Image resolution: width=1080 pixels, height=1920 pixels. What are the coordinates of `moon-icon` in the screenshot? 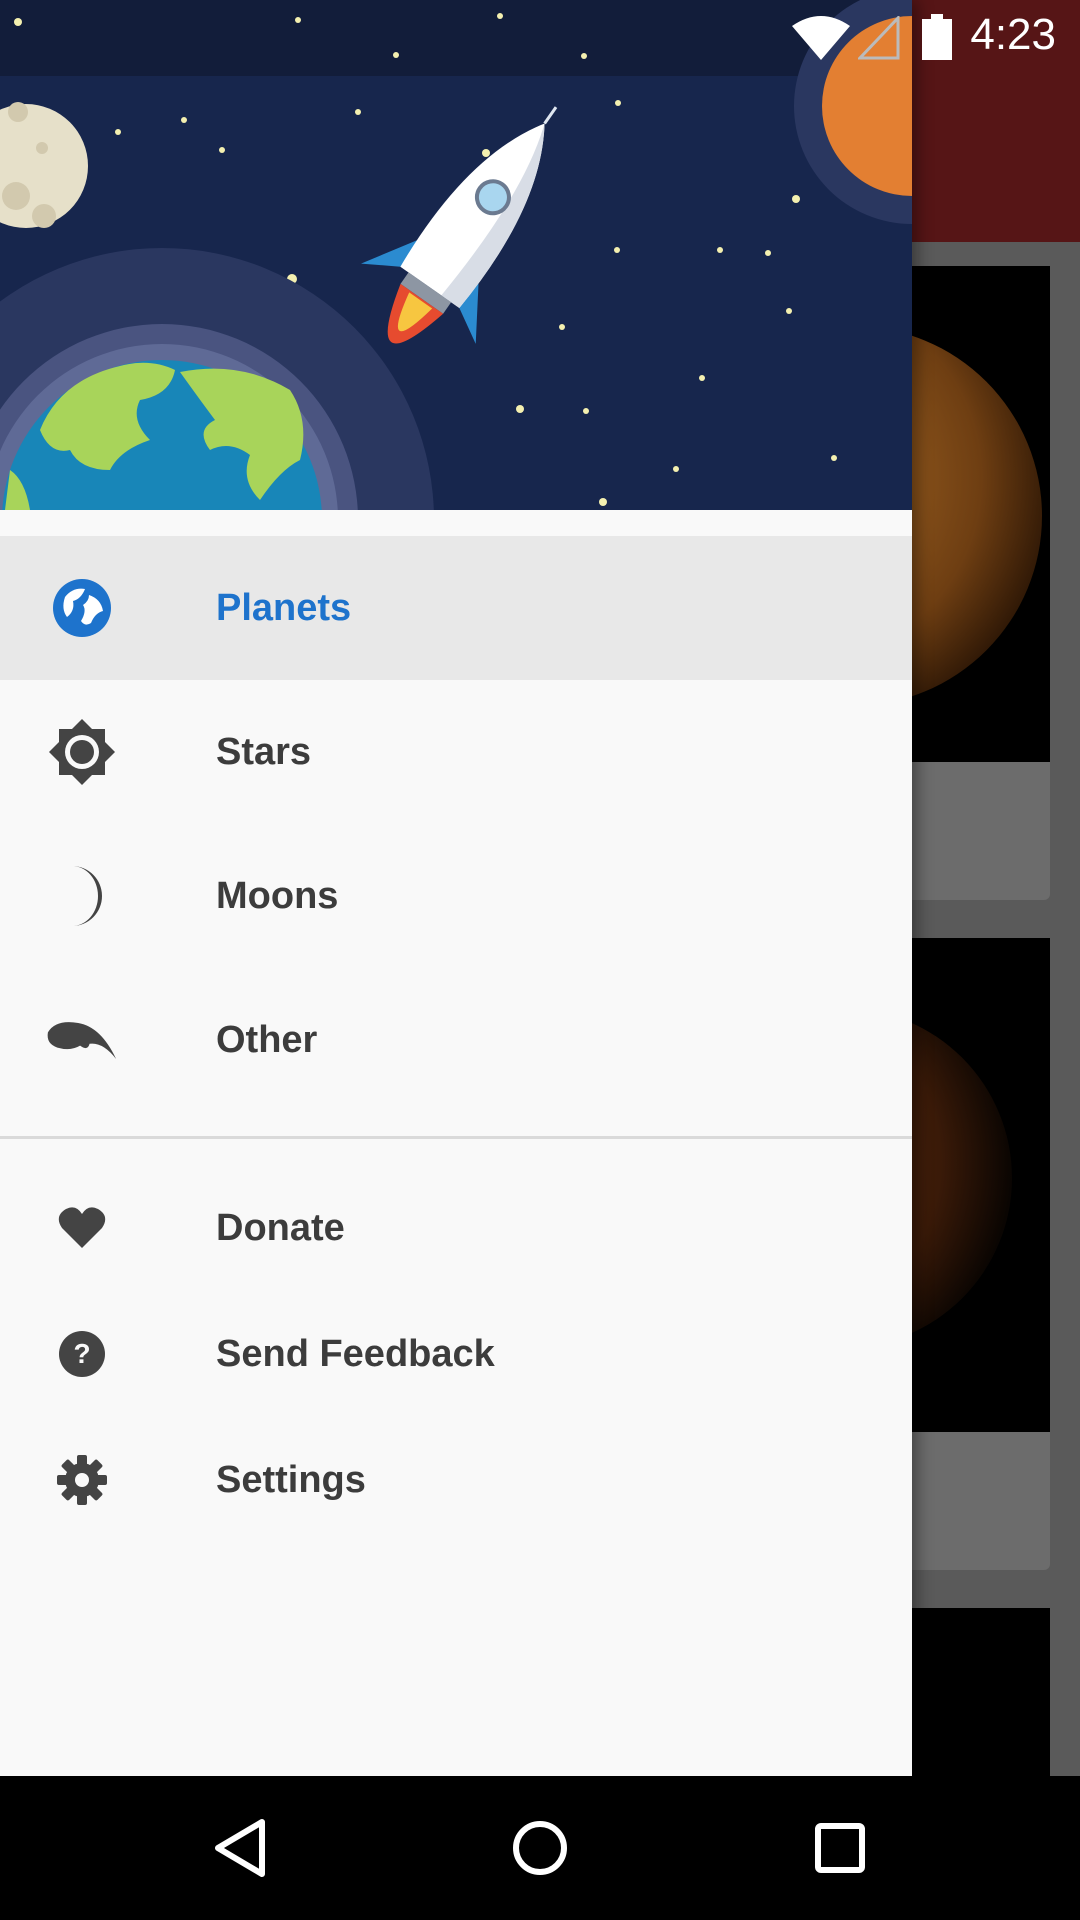 It's located at (82, 896).